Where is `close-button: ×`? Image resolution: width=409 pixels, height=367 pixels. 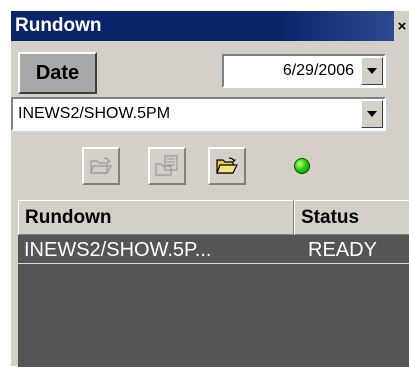 close-button: × is located at coordinates (401, 26).